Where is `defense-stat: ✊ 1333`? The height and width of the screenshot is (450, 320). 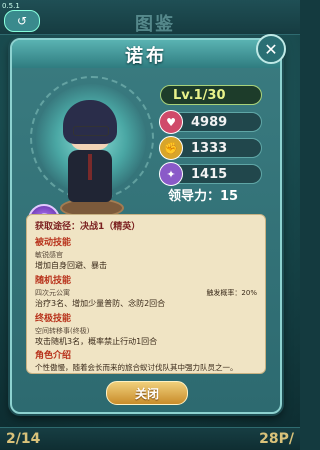 defense-stat: ✊ 1333 is located at coordinates (210, 148).